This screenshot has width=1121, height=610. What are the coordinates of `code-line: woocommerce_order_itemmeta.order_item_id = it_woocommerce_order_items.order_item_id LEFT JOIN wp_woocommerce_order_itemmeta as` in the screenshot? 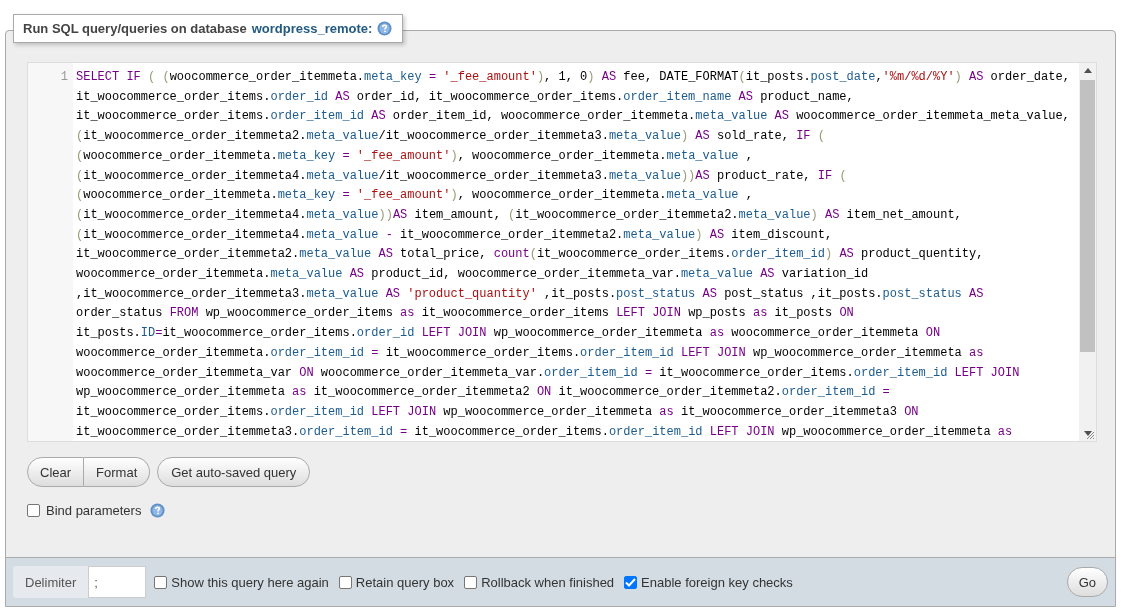 It's located at (530, 353).